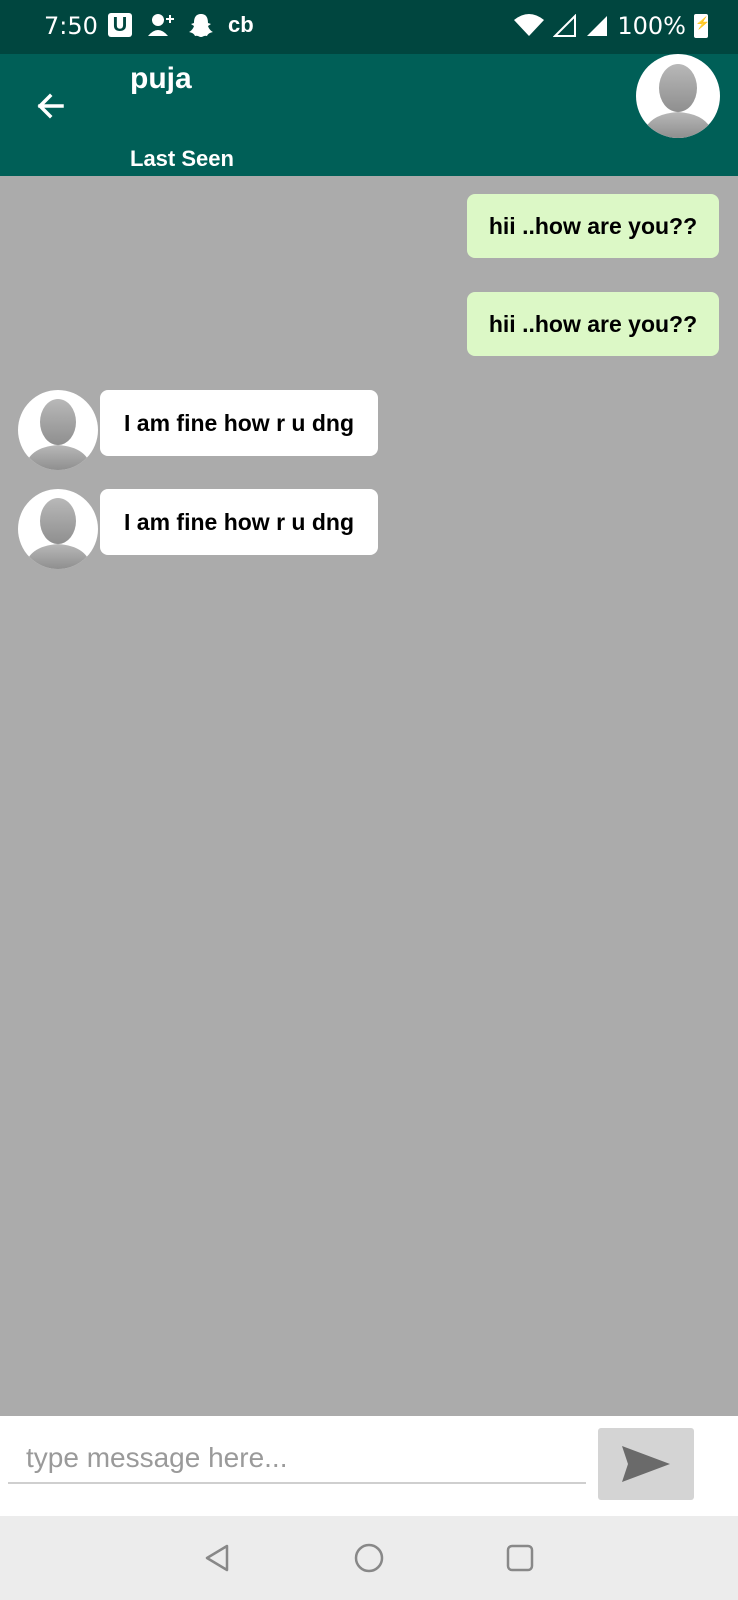 The image size is (738, 1600). I want to click on status-time: 7:50, so click(71, 26).